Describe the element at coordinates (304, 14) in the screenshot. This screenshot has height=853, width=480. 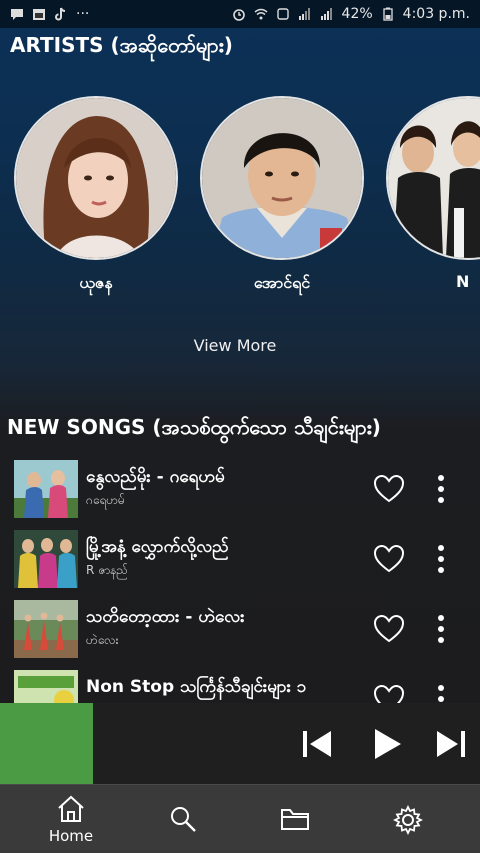
I see `signal-icon` at that location.